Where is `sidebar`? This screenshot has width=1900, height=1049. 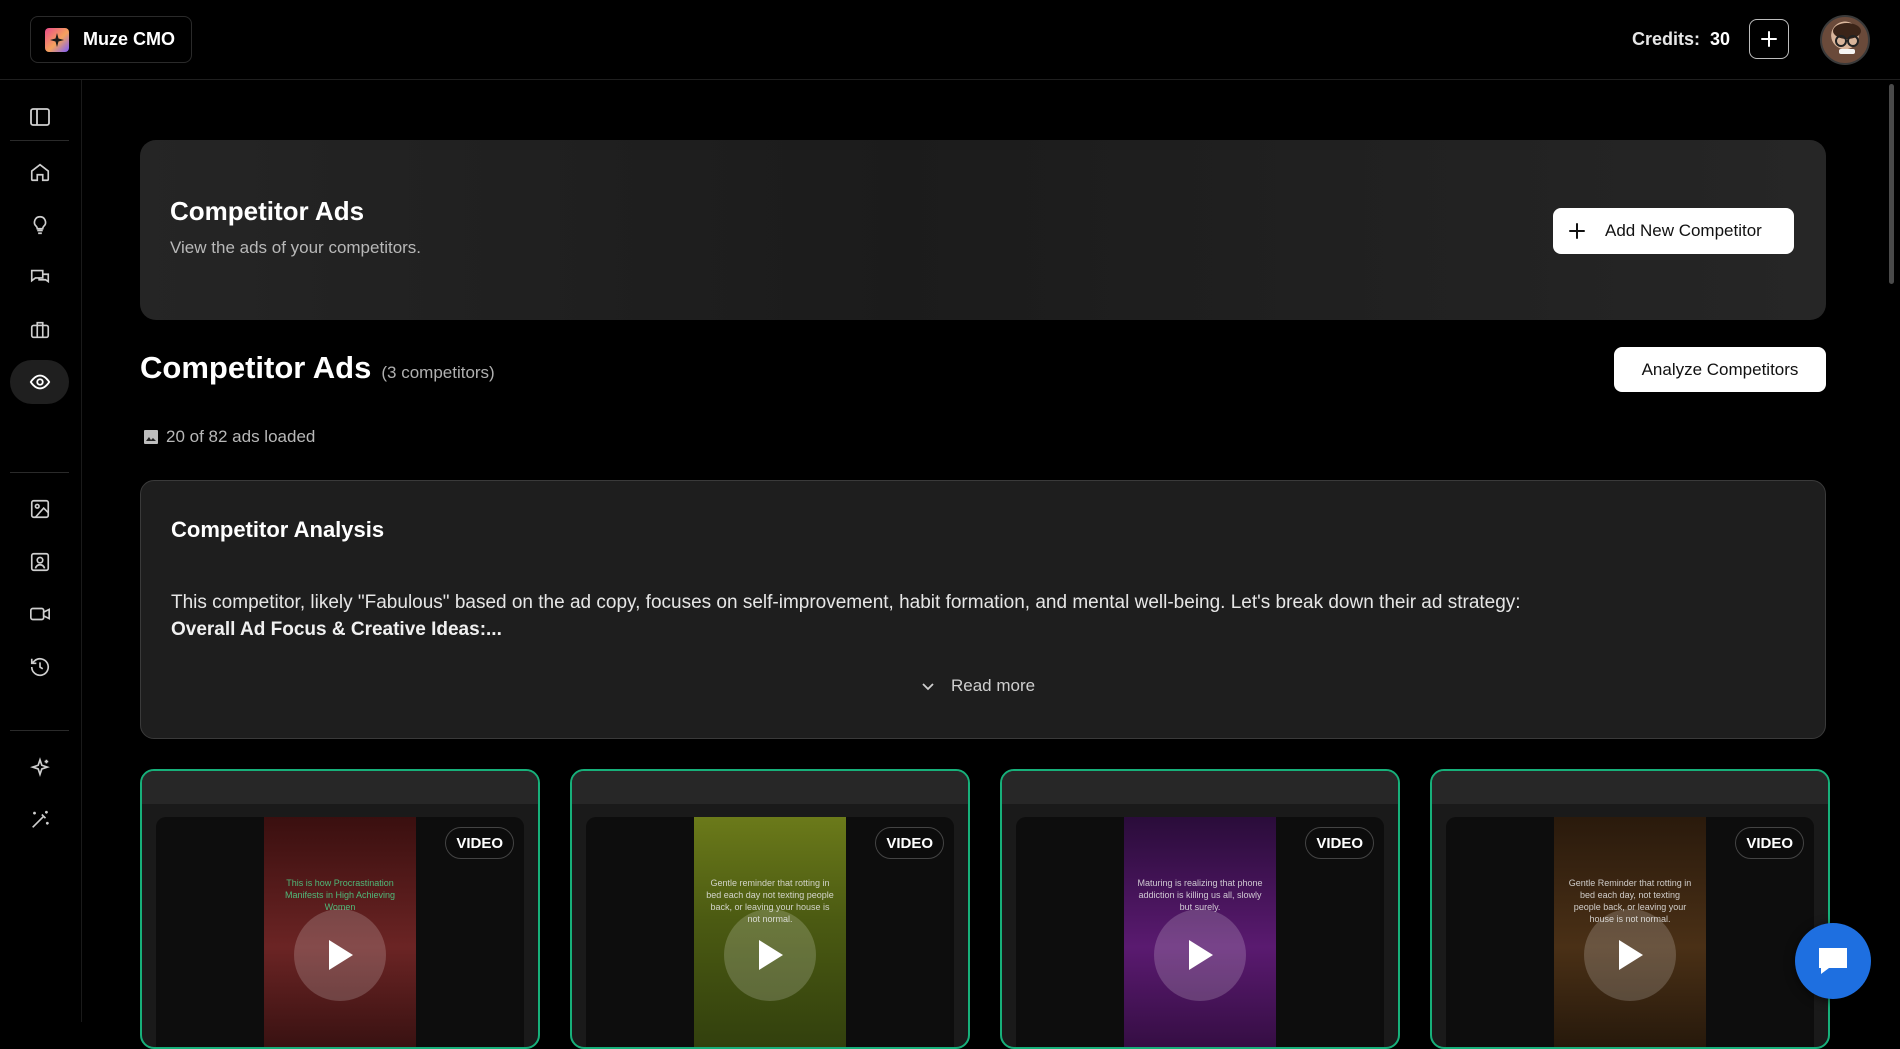
sidebar is located at coordinates (41, 551).